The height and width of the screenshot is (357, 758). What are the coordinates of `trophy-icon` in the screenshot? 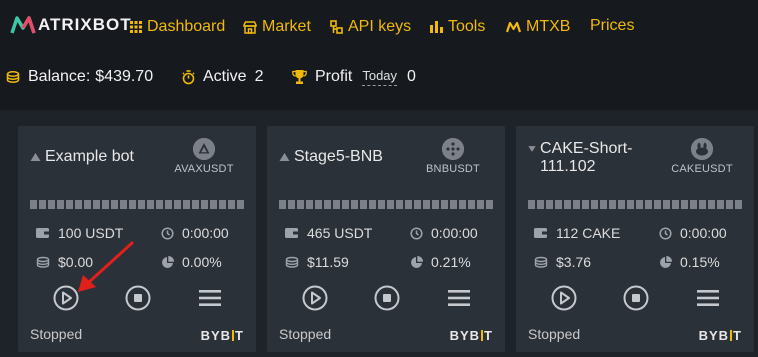 It's located at (299, 77).